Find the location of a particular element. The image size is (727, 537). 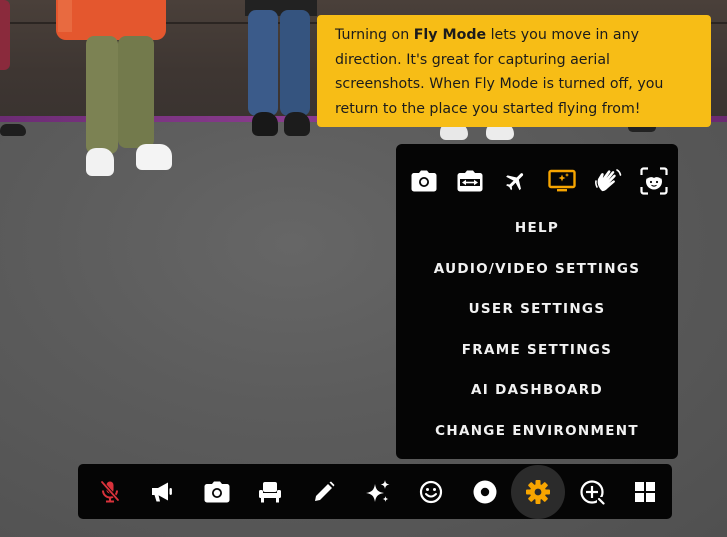

menu-item-help: HELP is located at coordinates (537, 228).